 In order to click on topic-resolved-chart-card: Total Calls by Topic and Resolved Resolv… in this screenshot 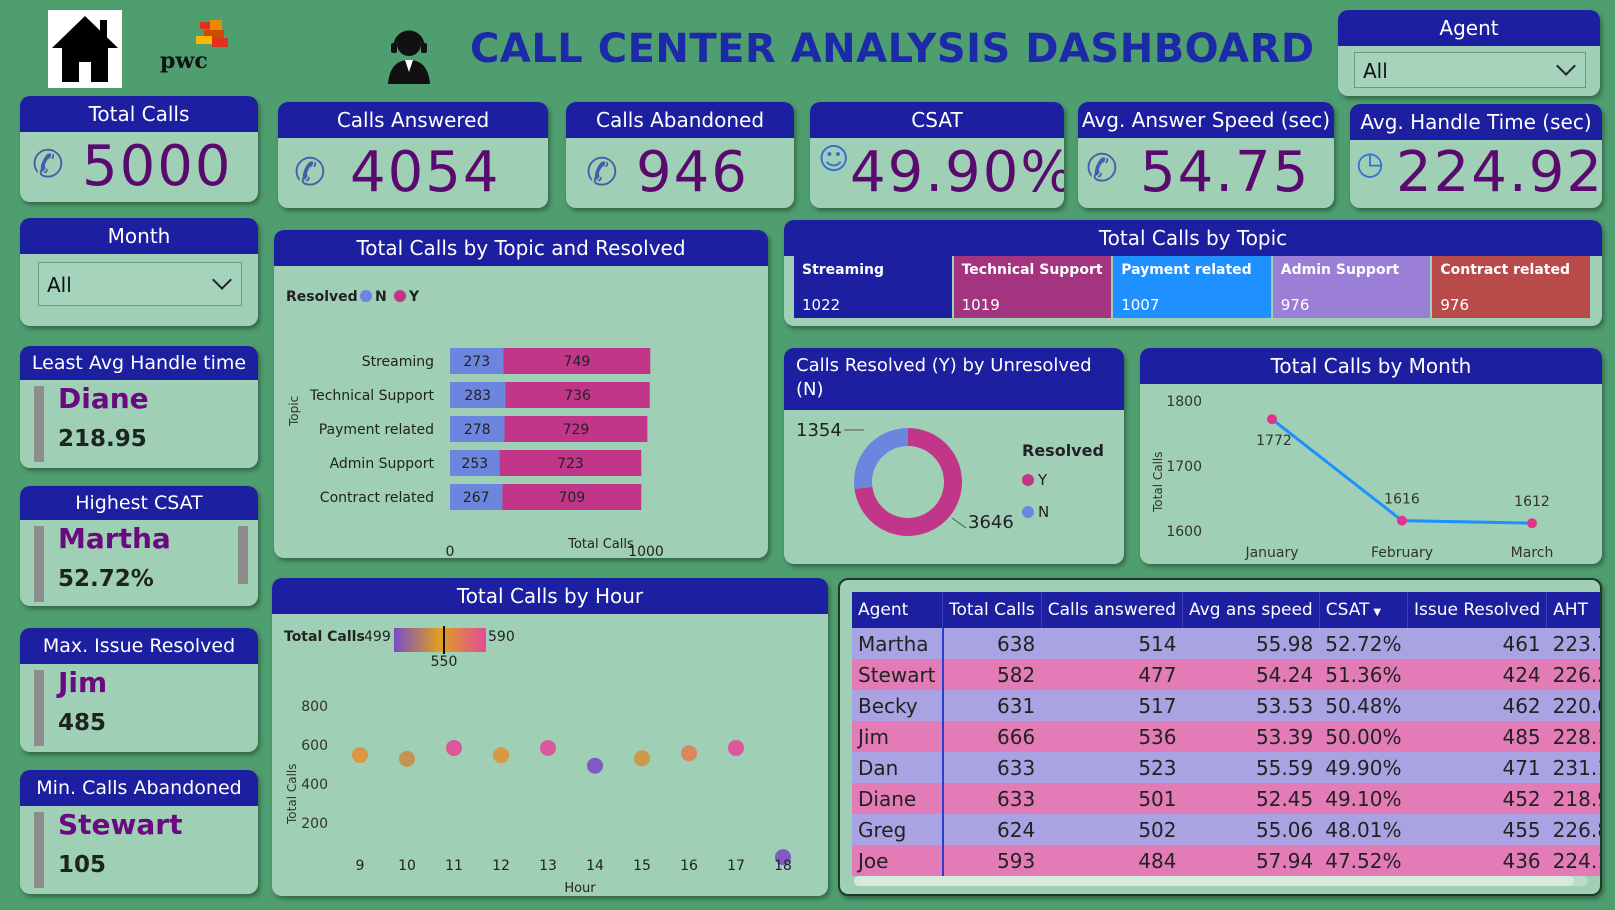, I will do `click(521, 394)`.